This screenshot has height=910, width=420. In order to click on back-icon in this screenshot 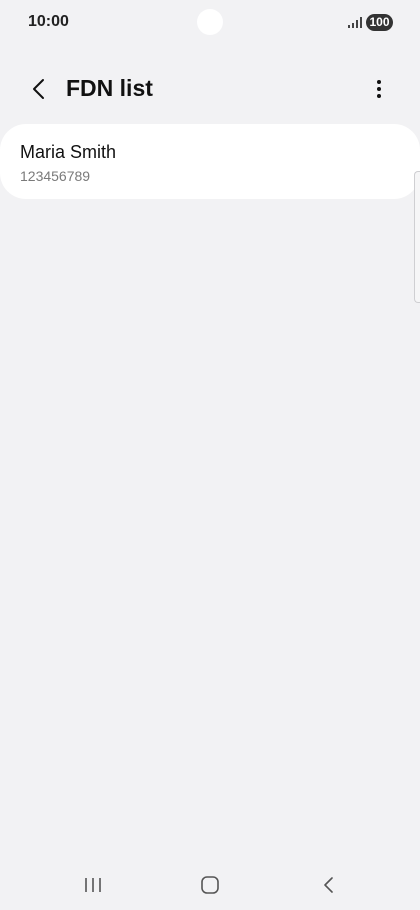, I will do `click(328, 885)`.